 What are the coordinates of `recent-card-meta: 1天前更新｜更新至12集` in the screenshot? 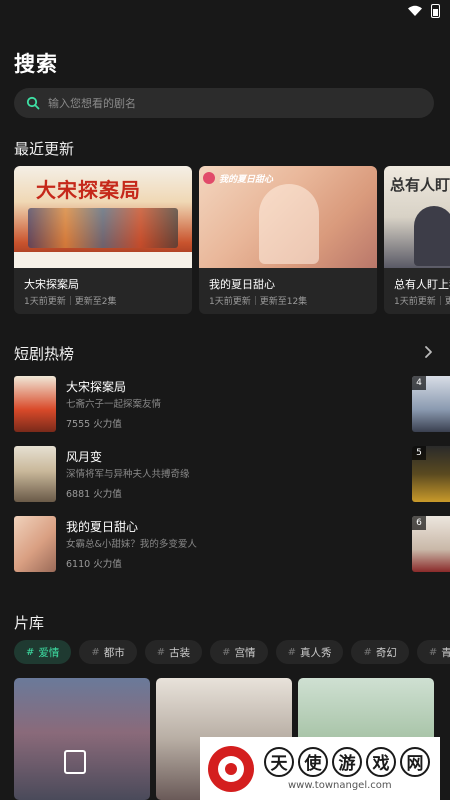 It's located at (258, 302).